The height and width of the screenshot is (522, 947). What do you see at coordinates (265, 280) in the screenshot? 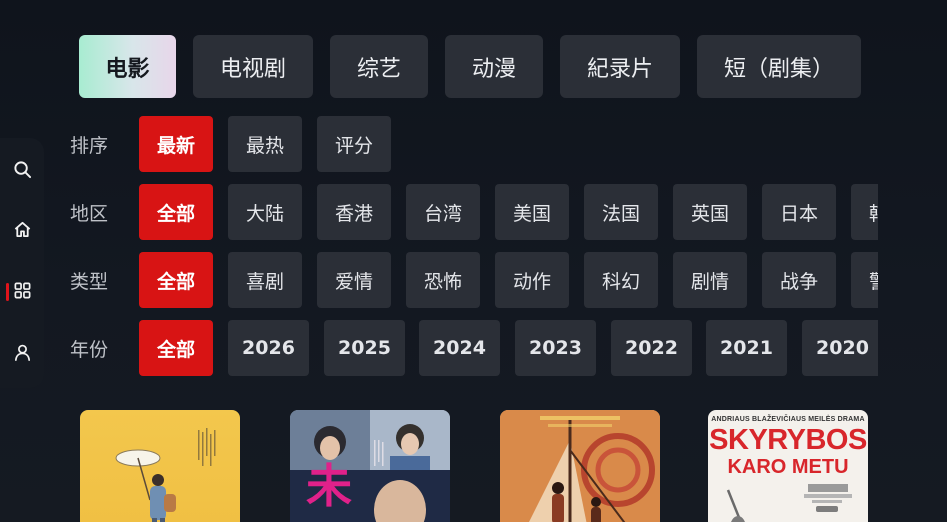
I see `genre-option-comedy: 喜剧` at bounding box center [265, 280].